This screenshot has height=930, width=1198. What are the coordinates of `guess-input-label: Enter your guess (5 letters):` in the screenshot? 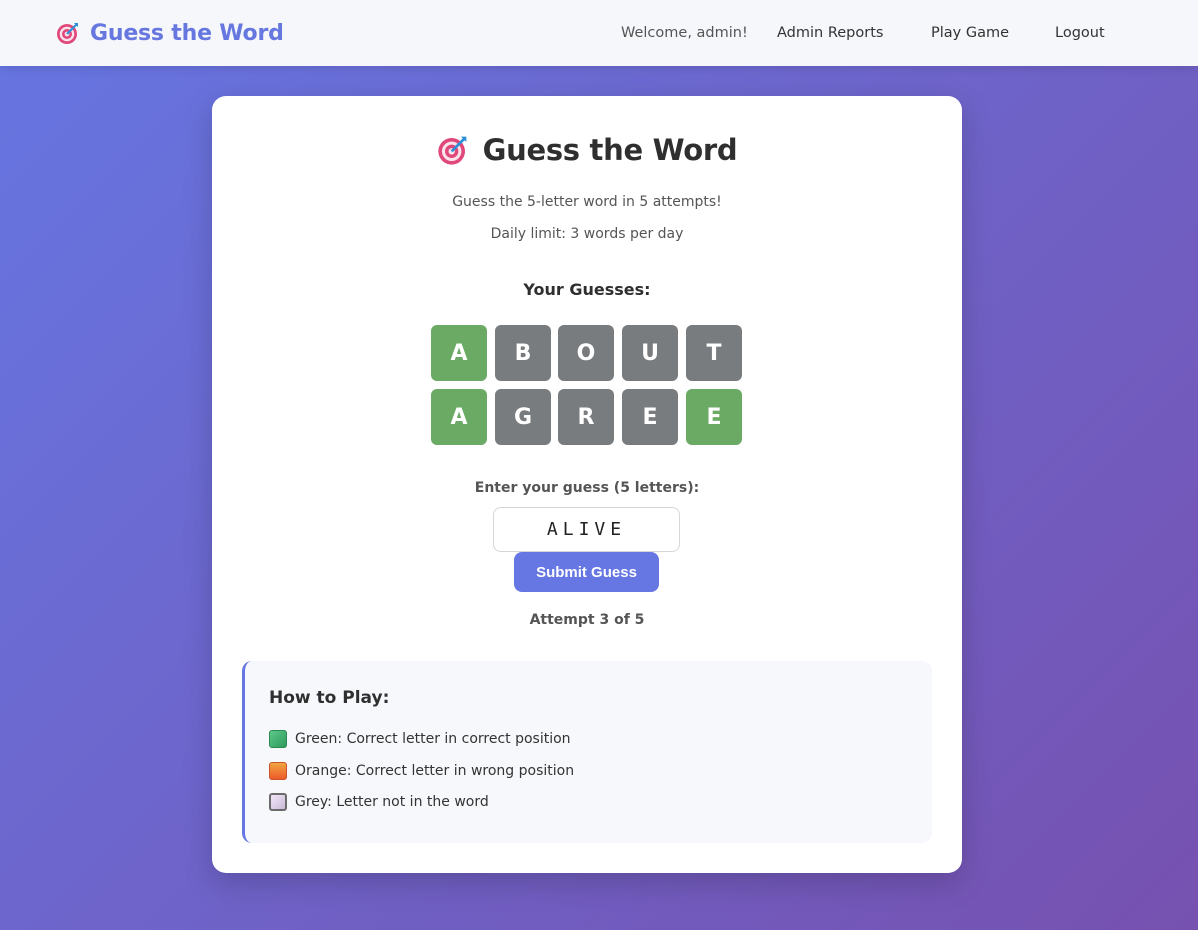 It's located at (587, 488).